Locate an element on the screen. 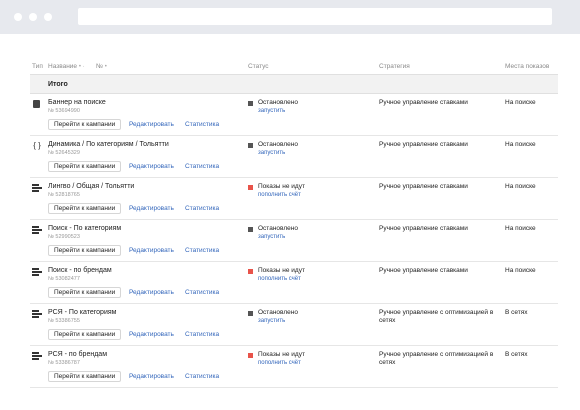  window-minimize-dot is located at coordinates (33, 17).